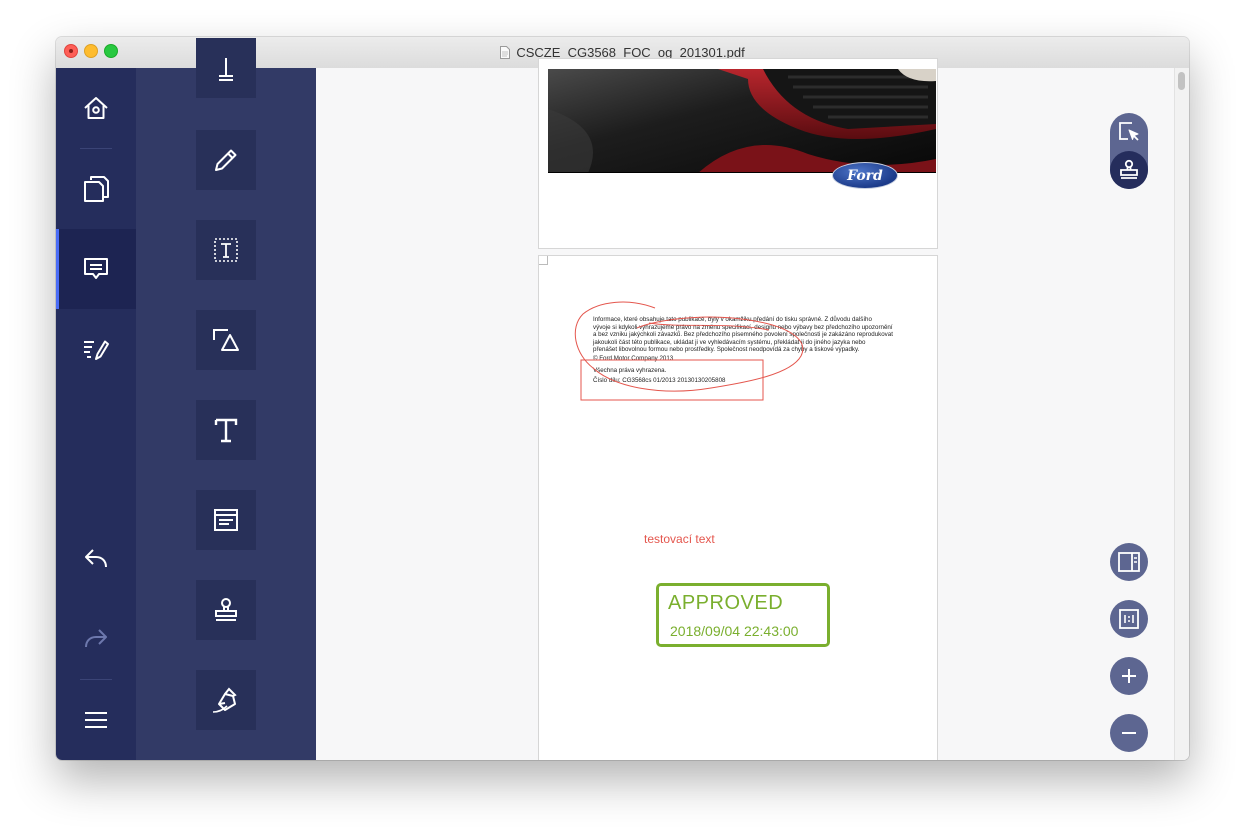 Image resolution: width=1245 pixels, height=834 pixels. I want to click on tool-text-box, so click(226, 250).